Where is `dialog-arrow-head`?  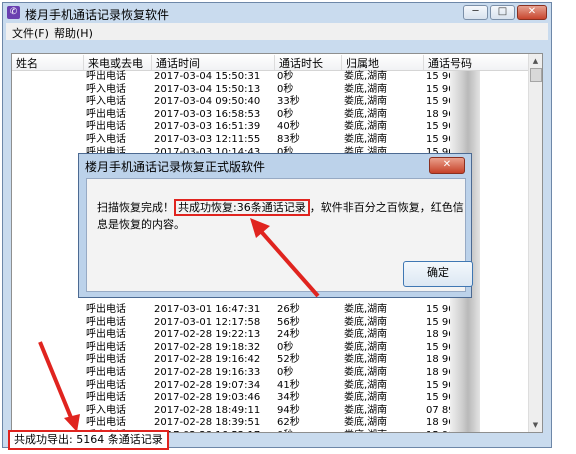
dialog-arrow-head is located at coordinates (260, 228).